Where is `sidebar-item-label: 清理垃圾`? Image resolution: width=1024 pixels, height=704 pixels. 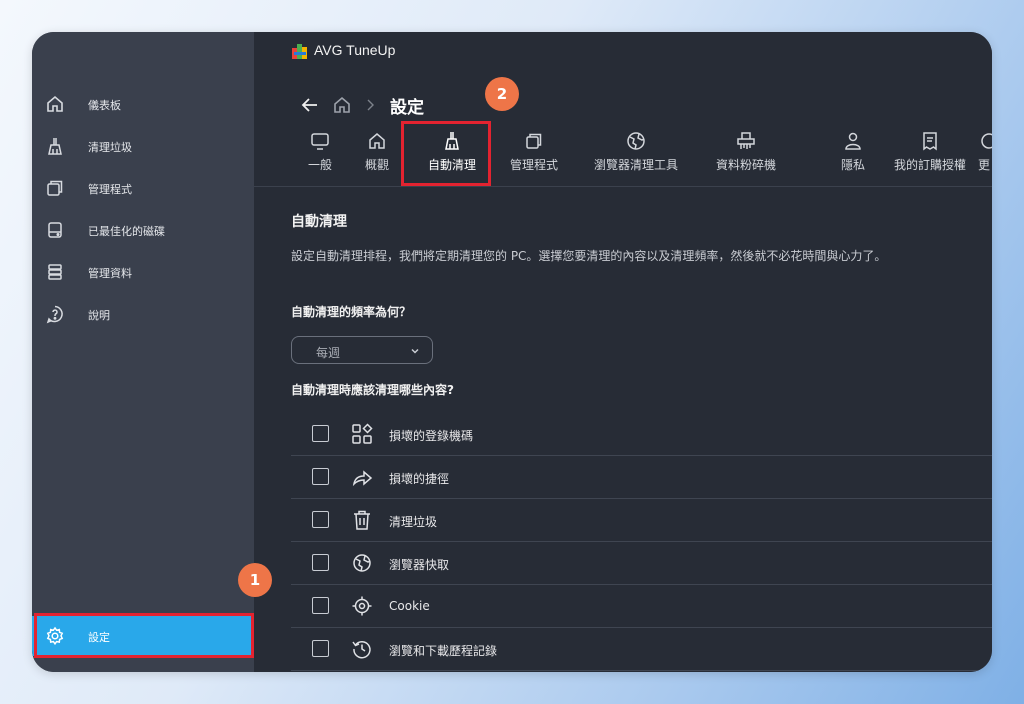 sidebar-item-label: 清理垃圾 is located at coordinates (110, 147).